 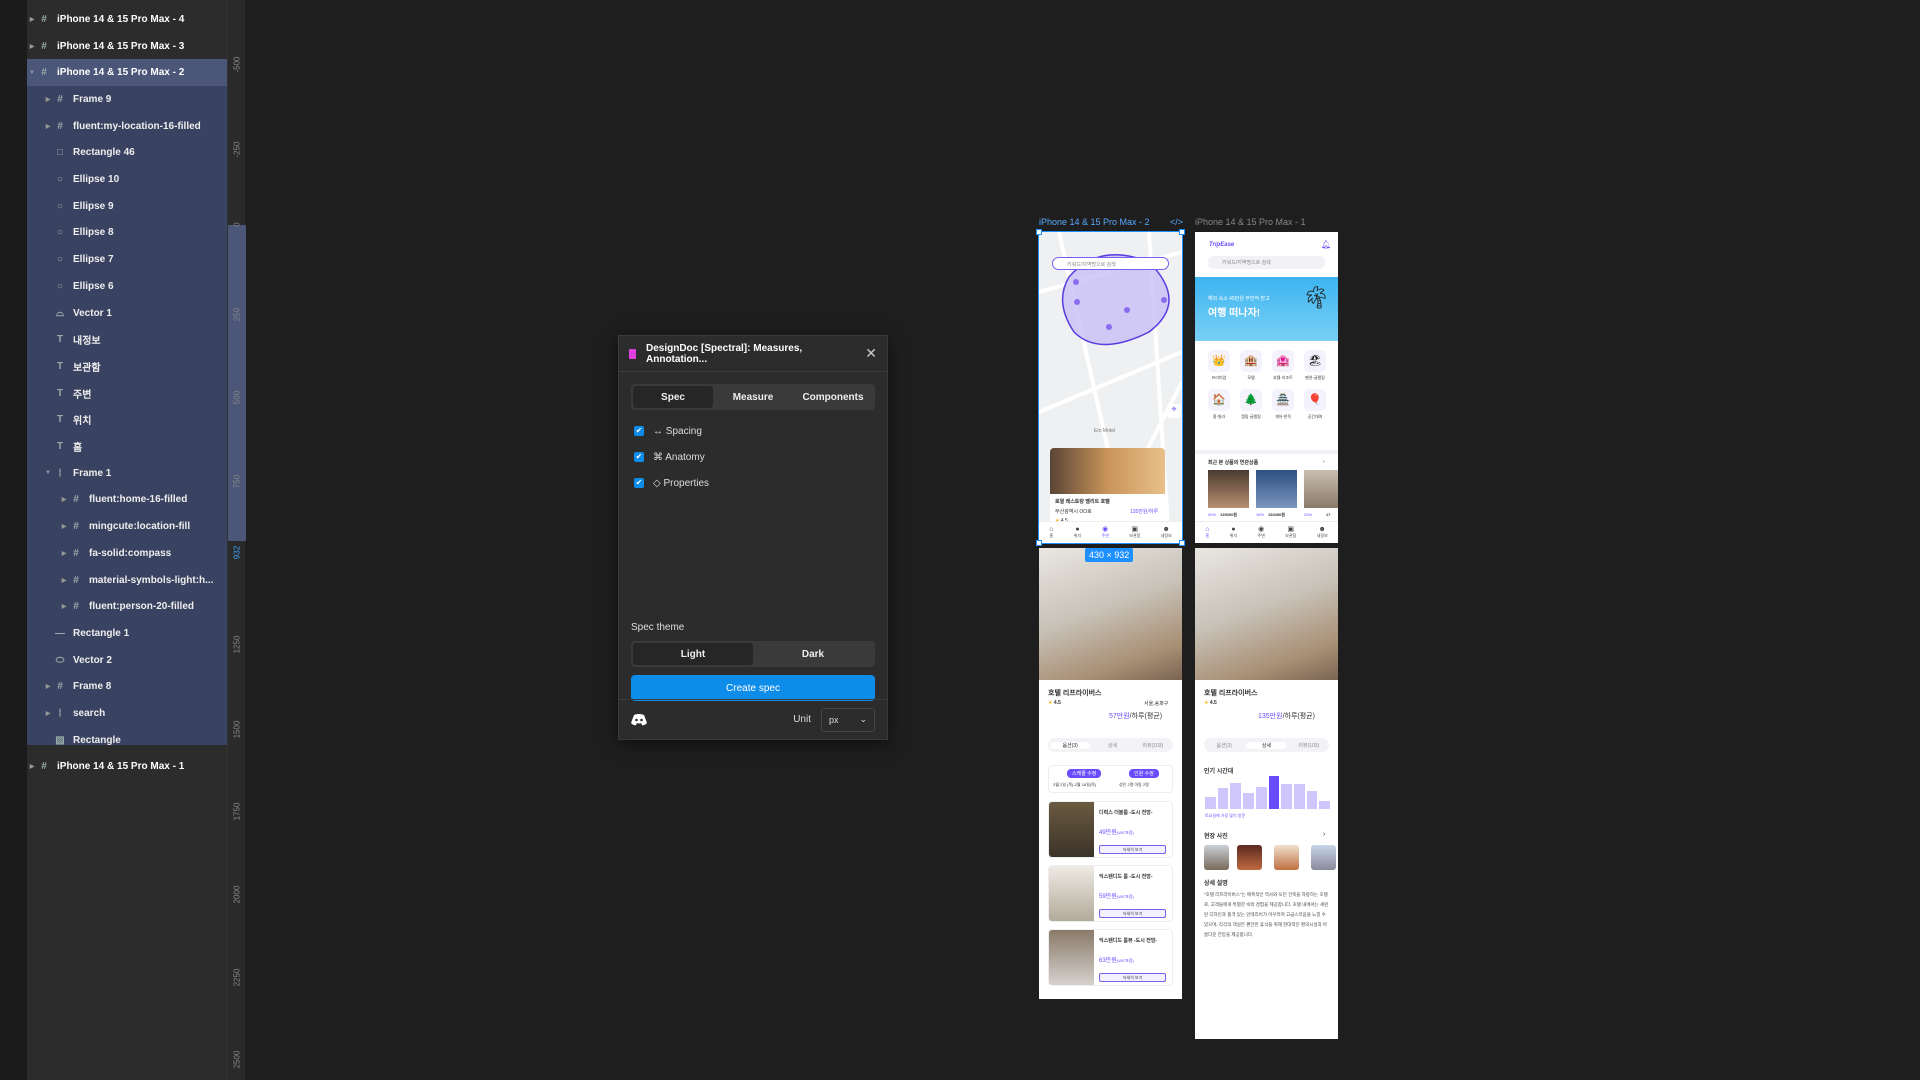 I want to click on layer-row: ○ Ellipse 7, so click(x=127, y=259).